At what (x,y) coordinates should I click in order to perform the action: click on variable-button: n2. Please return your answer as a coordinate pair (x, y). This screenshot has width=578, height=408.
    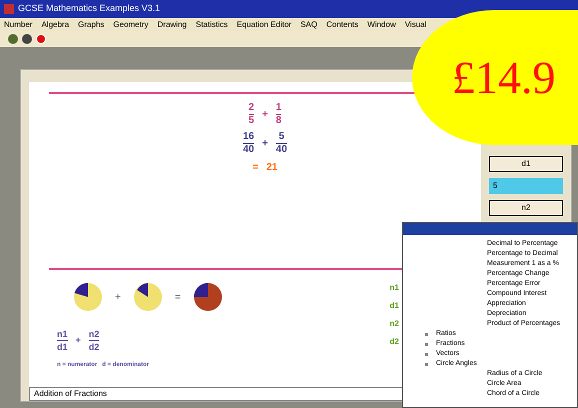
    Looking at the image, I should click on (526, 208).